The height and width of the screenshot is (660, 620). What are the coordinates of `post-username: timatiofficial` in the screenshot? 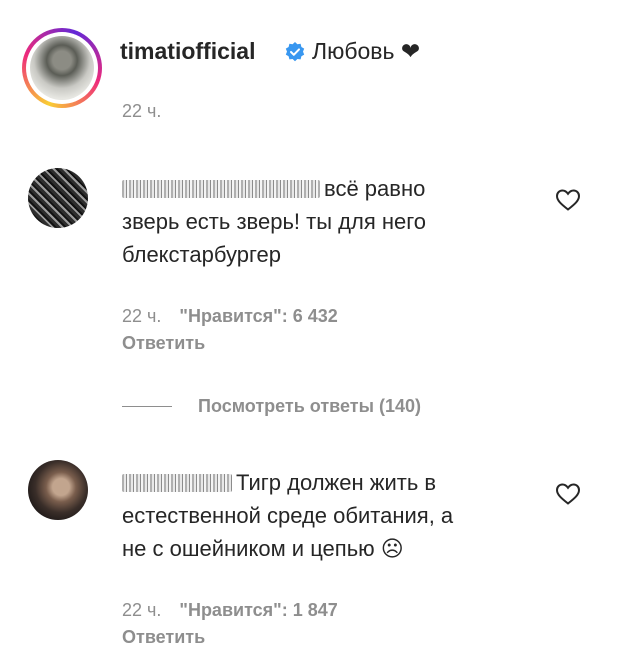 It's located at (187, 51).